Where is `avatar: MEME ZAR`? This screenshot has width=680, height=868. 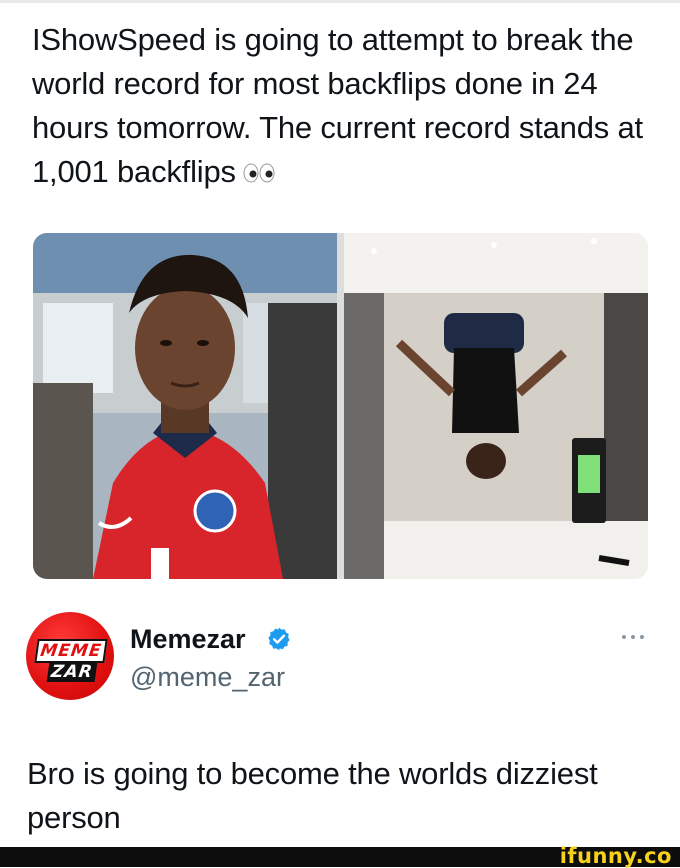 avatar: MEME ZAR is located at coordinates (70, 656).